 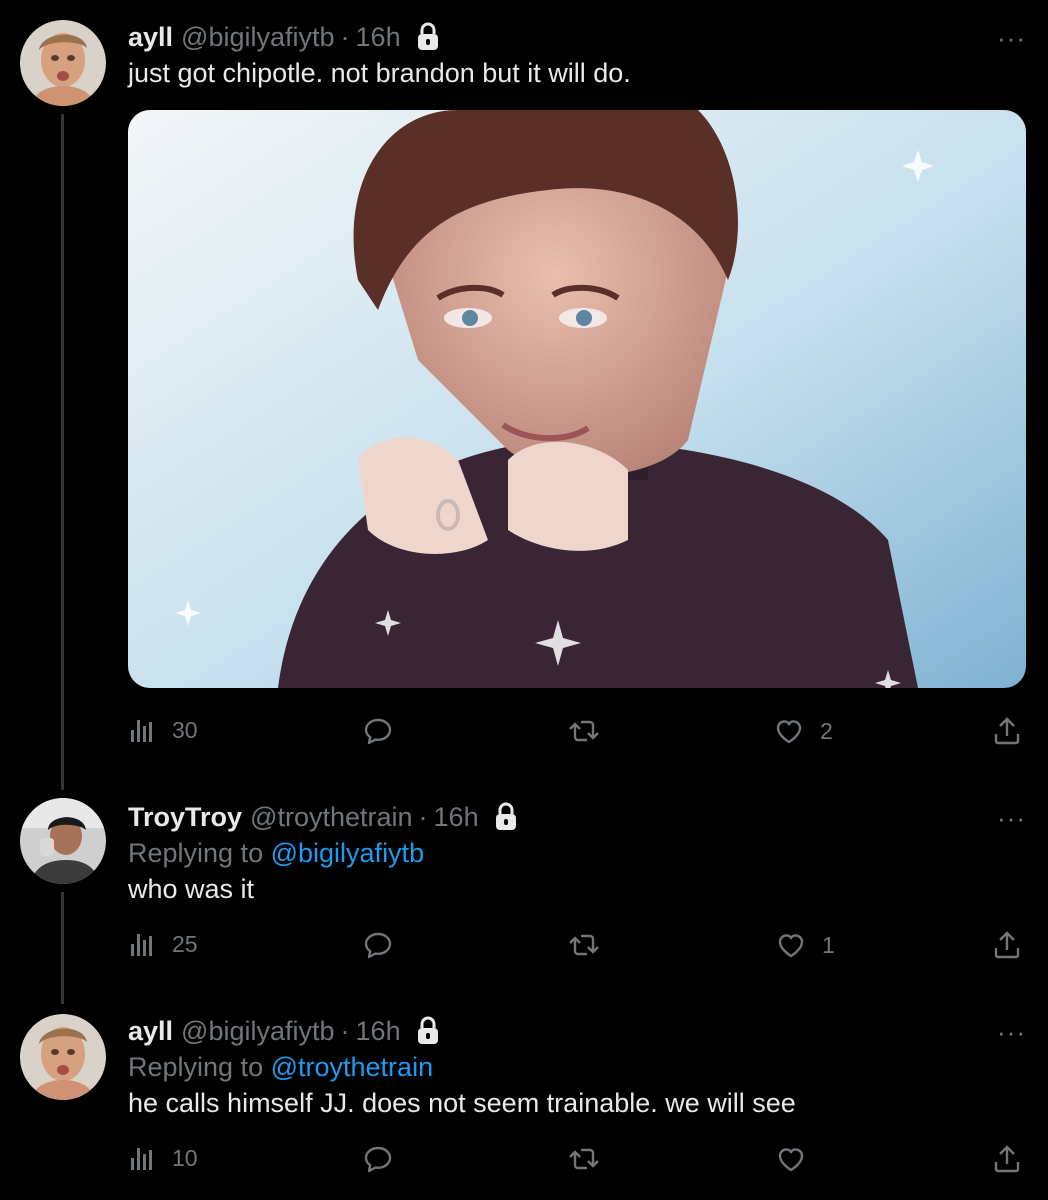 What do you see at coordinates (828, 944) in the screenshot?
I see `like-count: 1` at bounding box center [828, 944].